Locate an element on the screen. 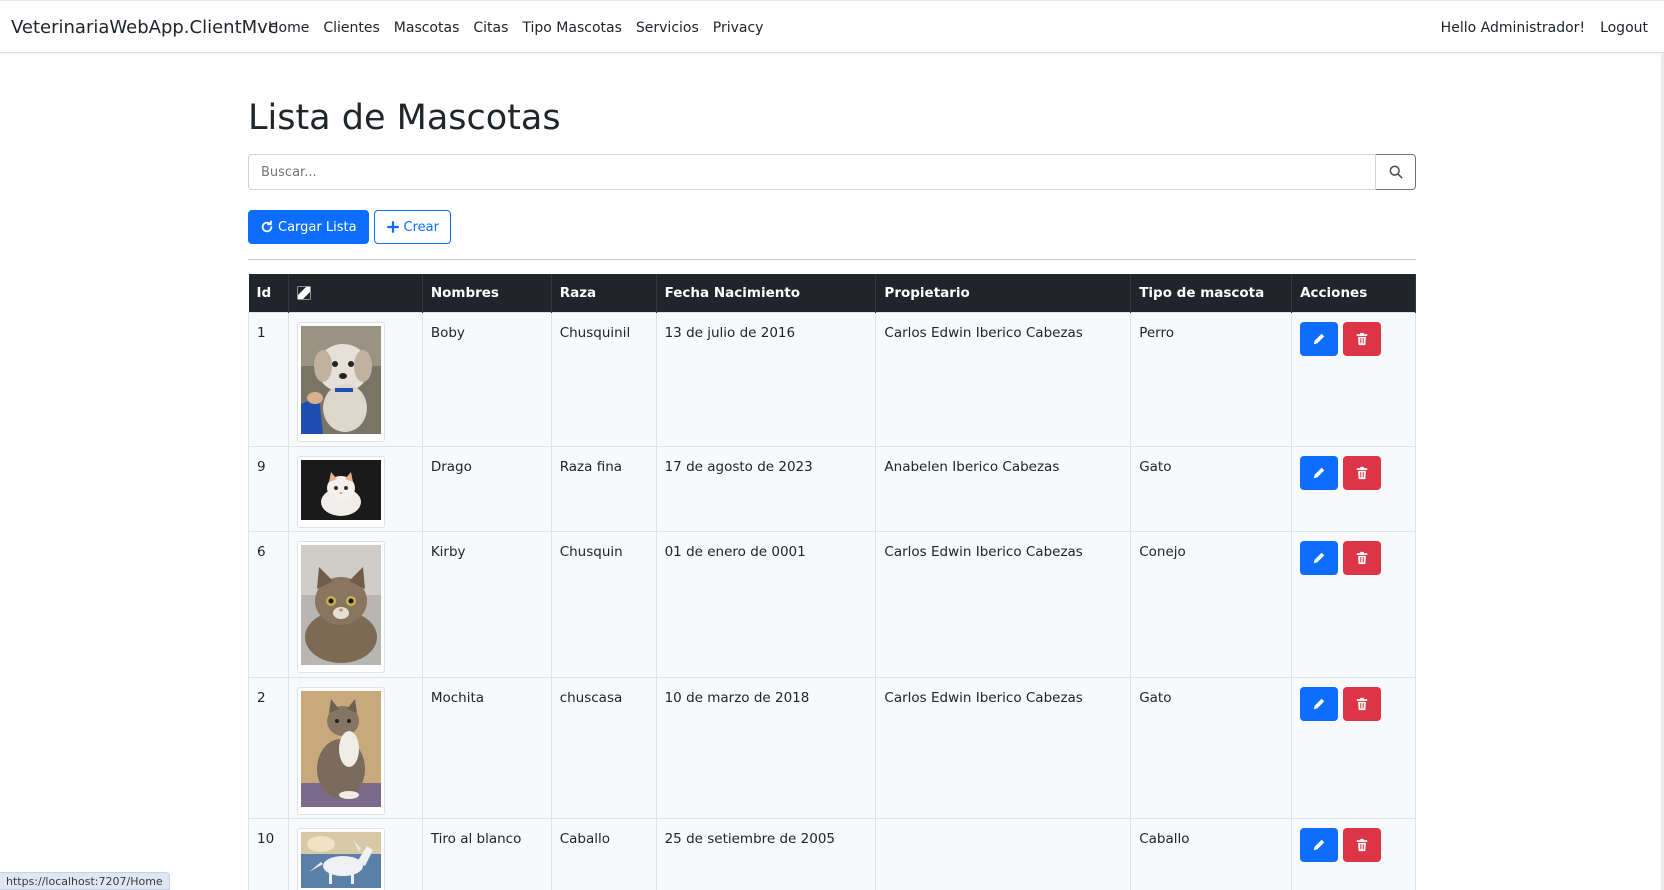  cell-raza: chuscasa is located at coordinates (604, 747).